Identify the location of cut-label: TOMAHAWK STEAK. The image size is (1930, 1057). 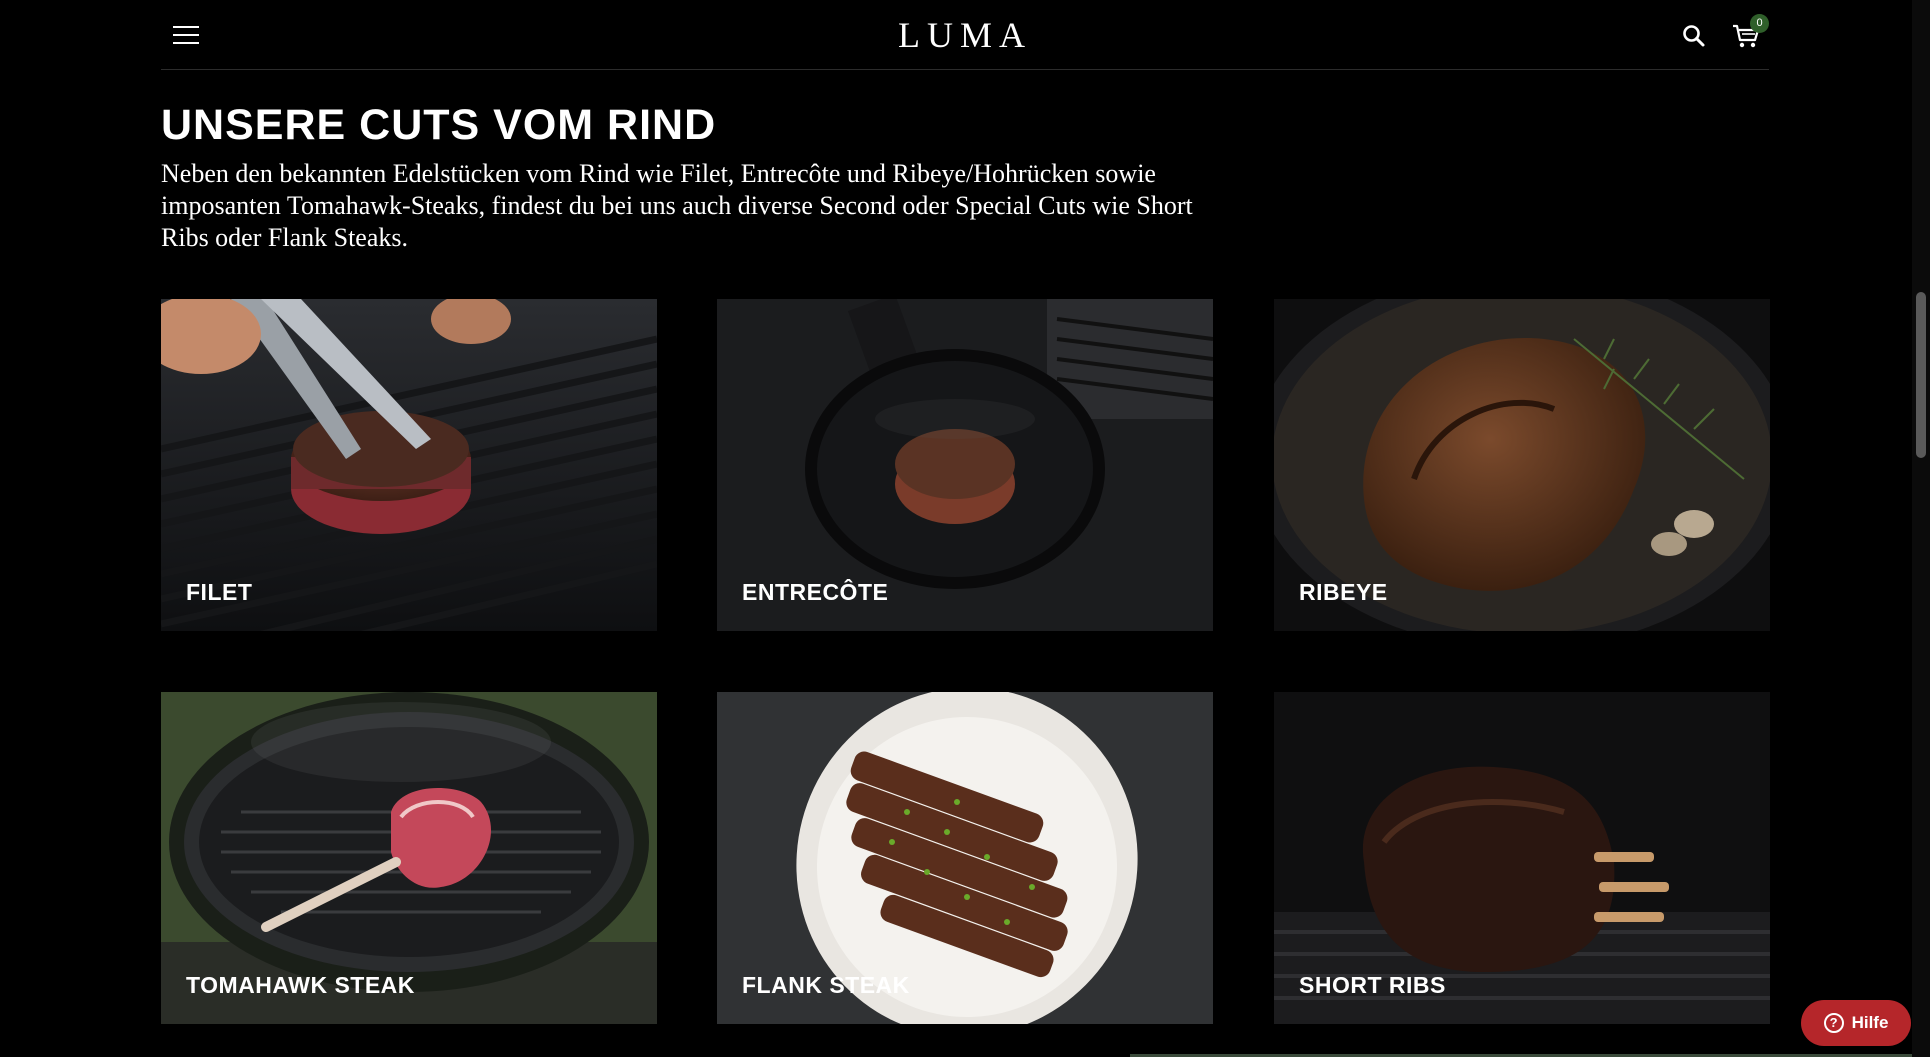
(300, 985).